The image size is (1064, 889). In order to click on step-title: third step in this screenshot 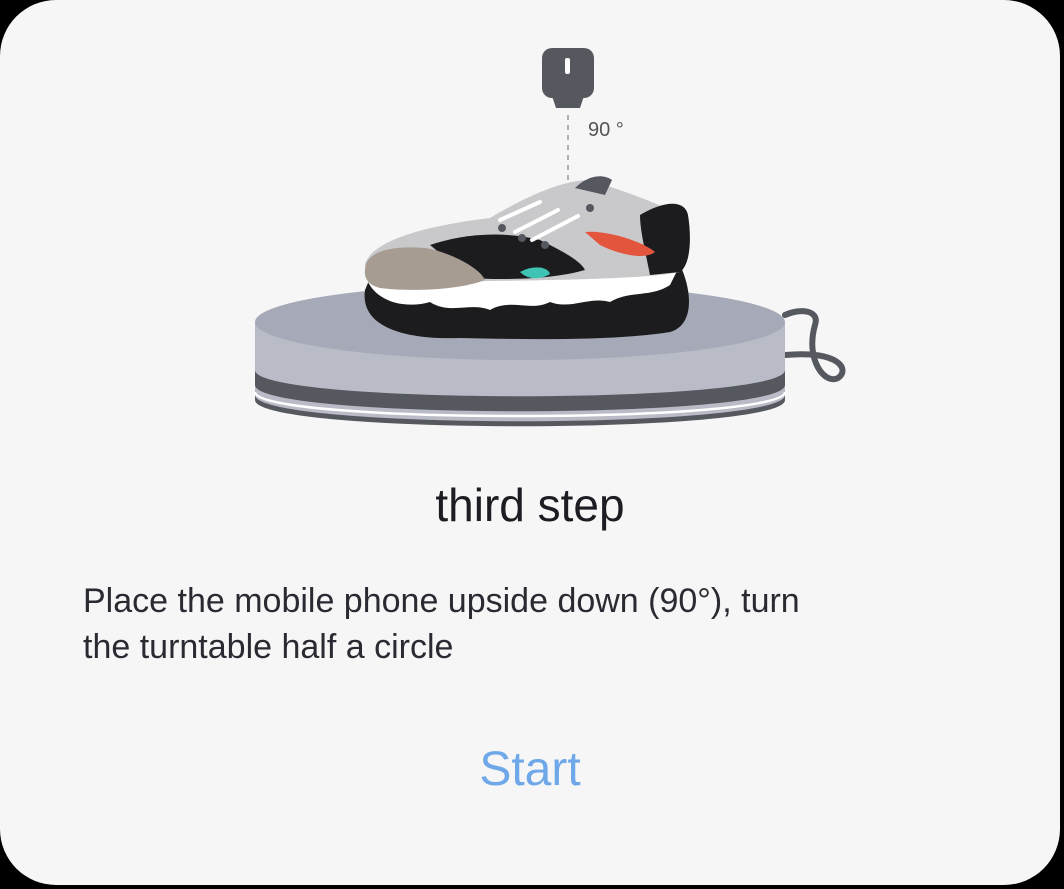, I will do `click(530, 505)`.